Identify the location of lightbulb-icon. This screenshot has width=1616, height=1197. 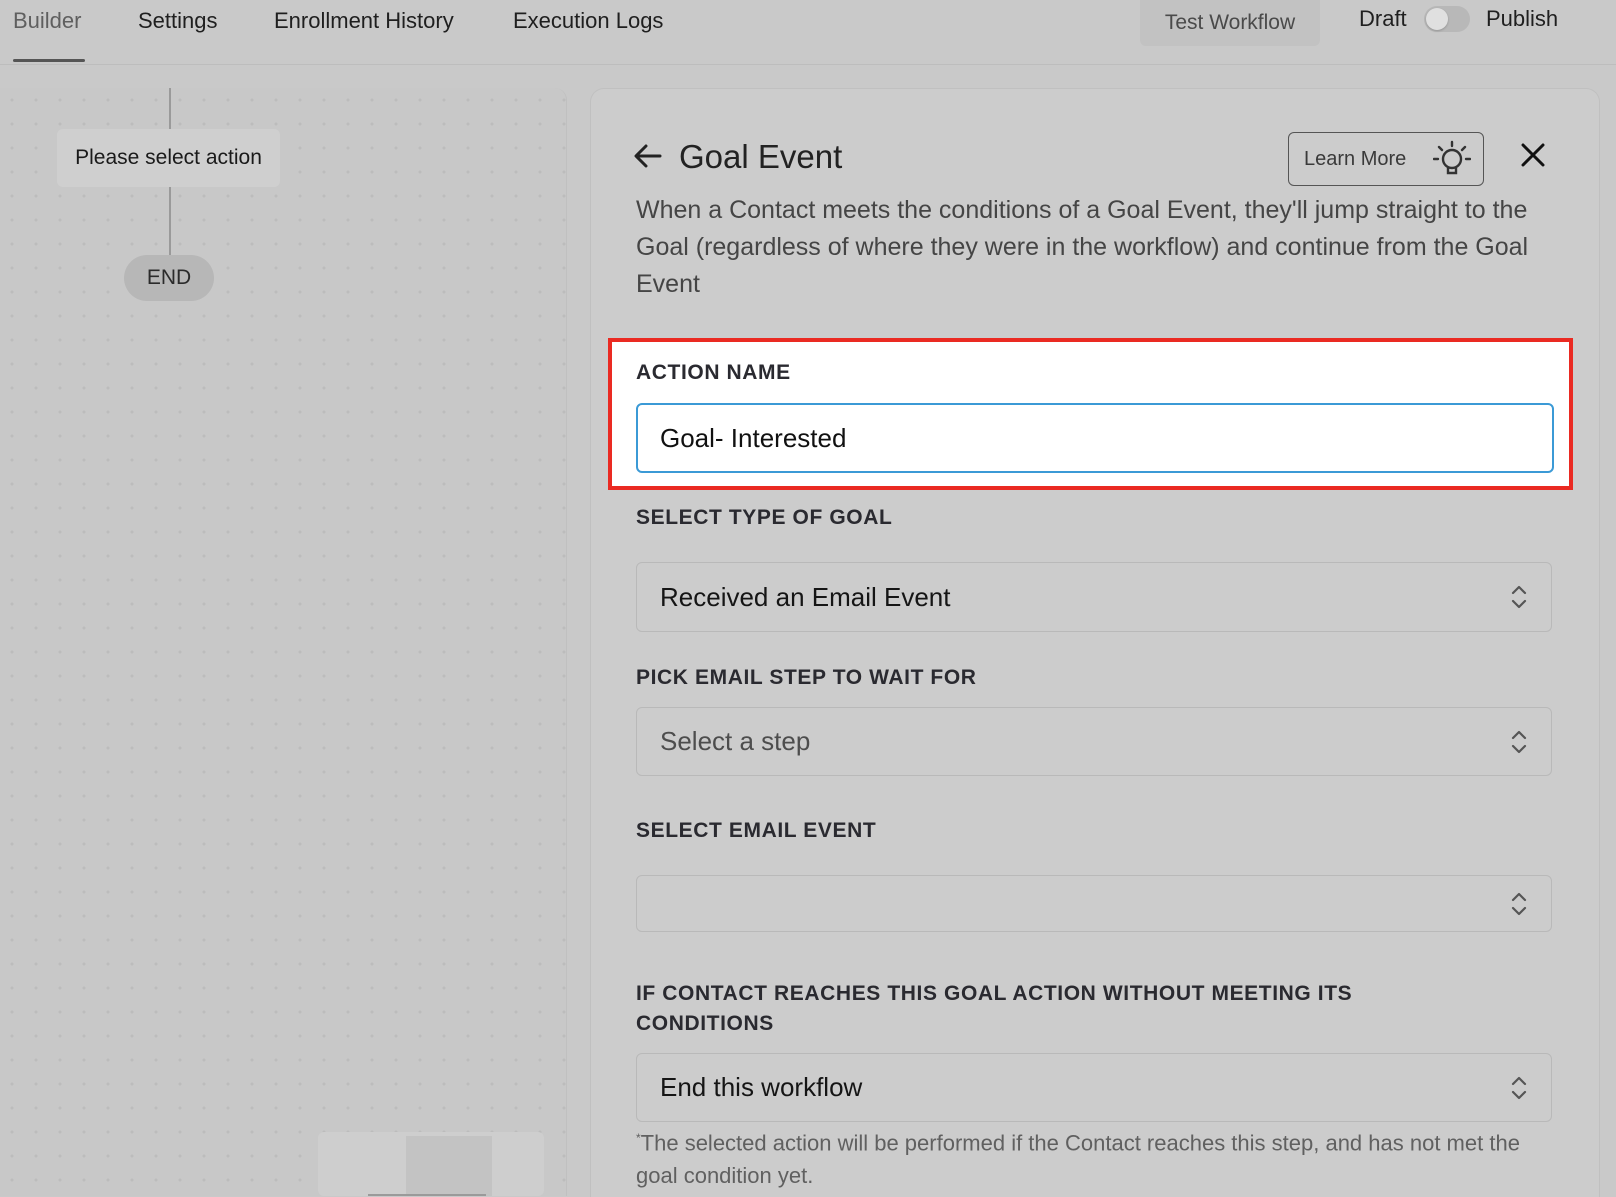
(1452, 157).